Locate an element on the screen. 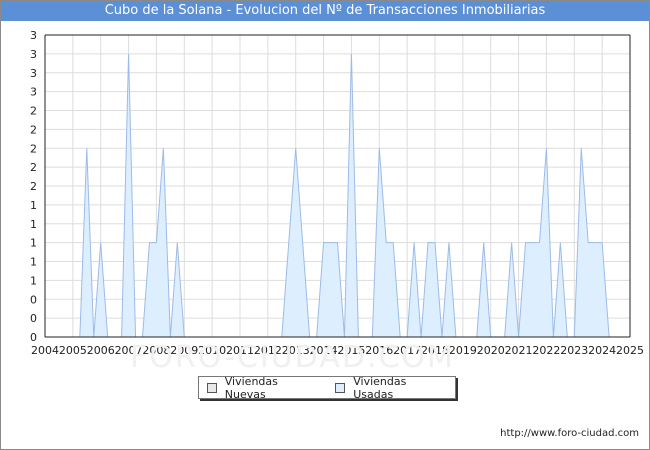  chart-legend: Viviendas Nuevas Viviendas Usadas is located at coordinates (327, 388).